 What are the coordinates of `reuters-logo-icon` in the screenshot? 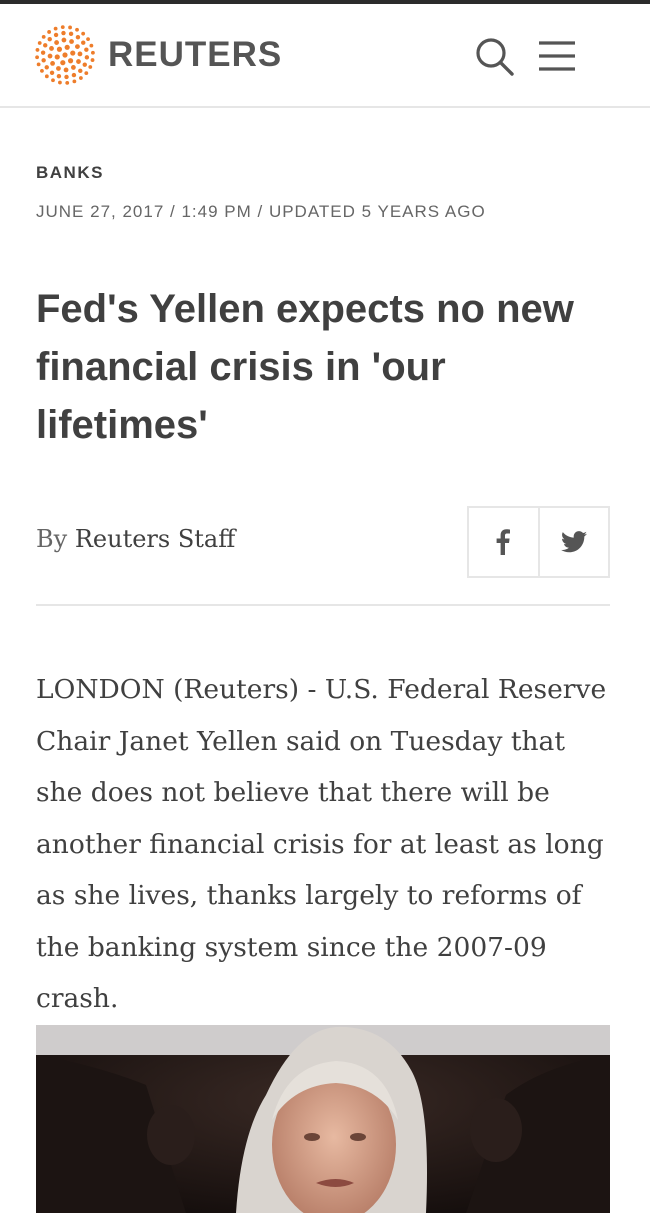 It's located at (65, 55).